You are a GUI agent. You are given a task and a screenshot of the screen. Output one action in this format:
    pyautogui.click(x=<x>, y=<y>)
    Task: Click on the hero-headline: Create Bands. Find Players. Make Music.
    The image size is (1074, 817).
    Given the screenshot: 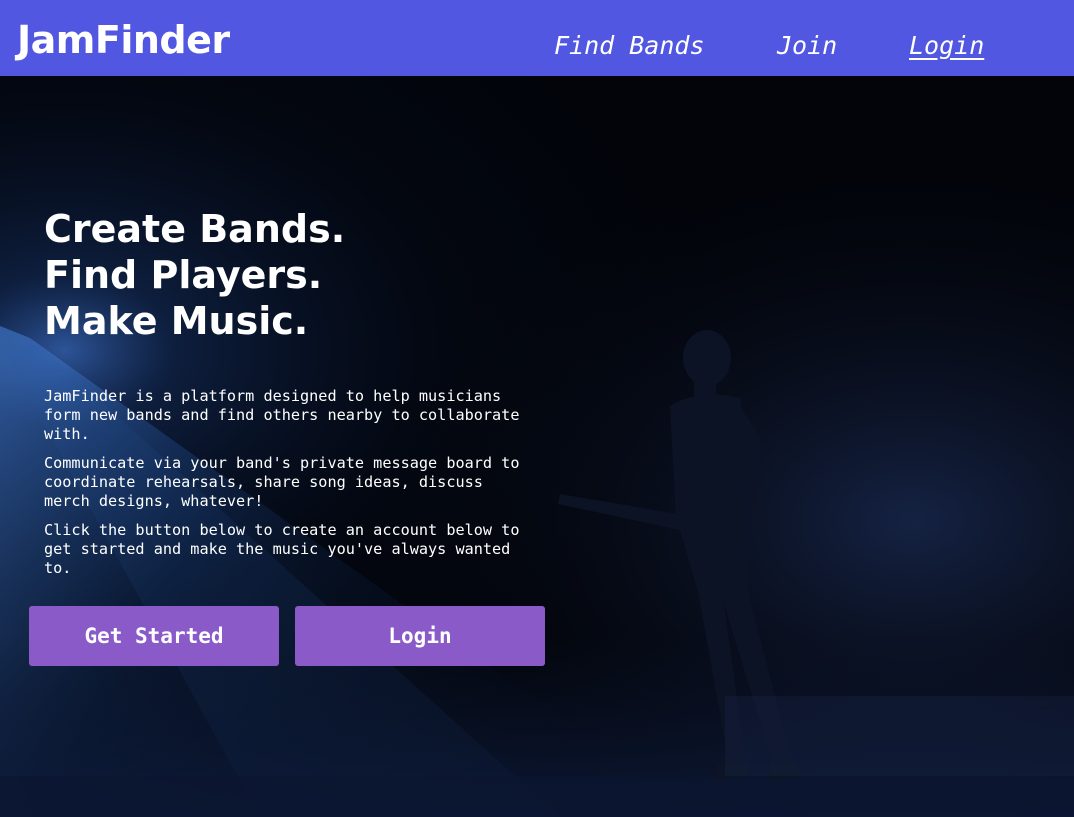 What is the action you would take?
    pyautogui.click(x=194, y=275)
    